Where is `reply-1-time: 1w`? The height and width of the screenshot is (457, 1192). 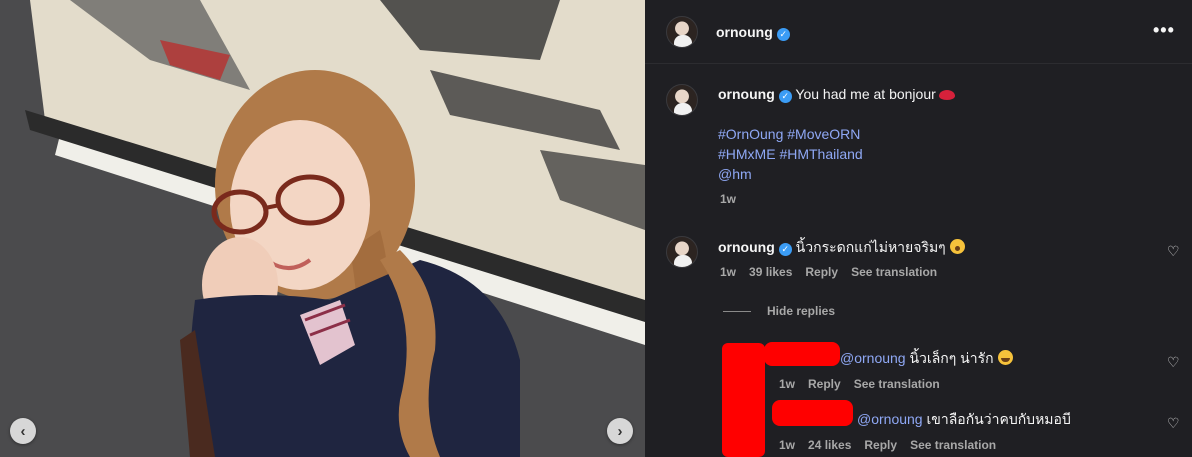 reply-1-time: 1w is located at coordinates (787, 384).